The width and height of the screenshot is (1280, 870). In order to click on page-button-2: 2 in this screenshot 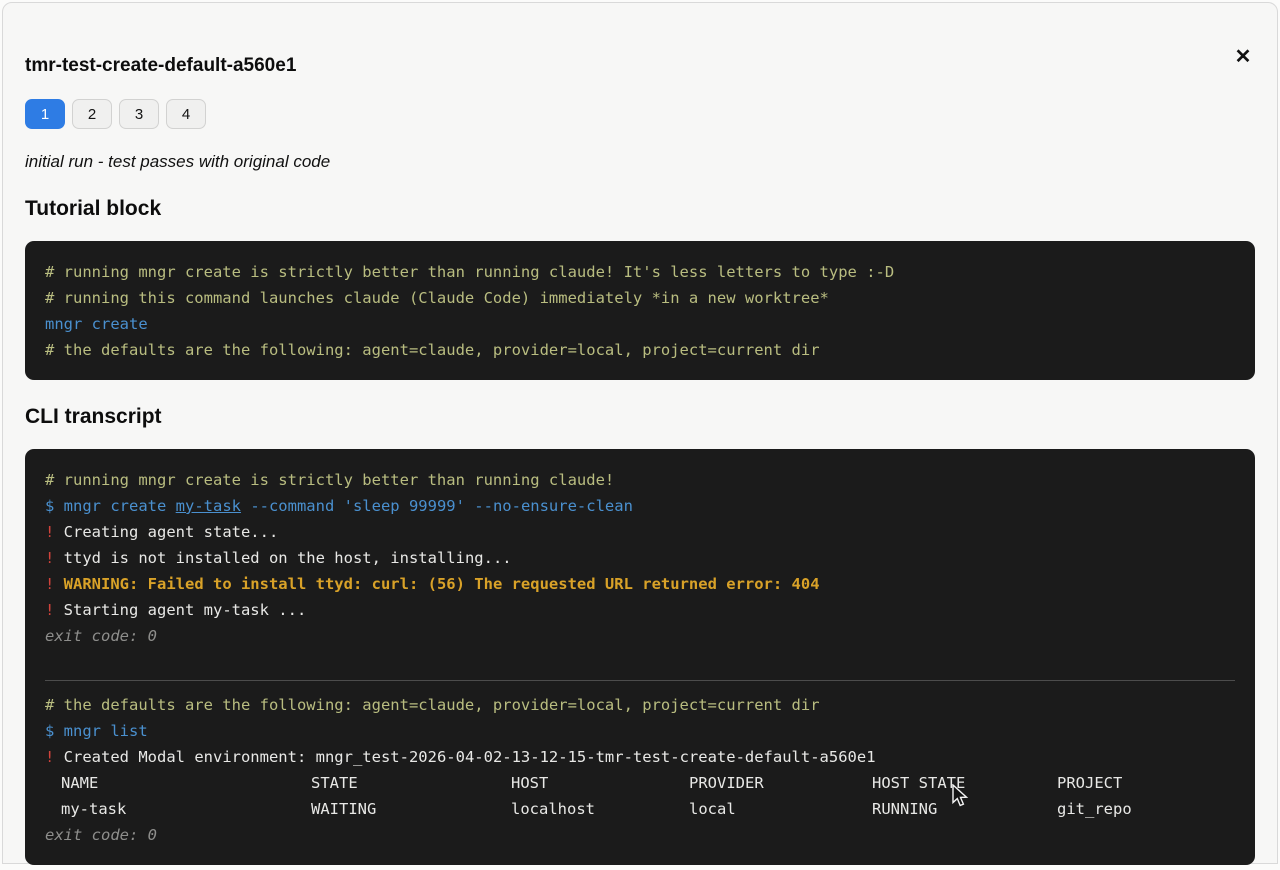, I will do `click(92, 114)`.